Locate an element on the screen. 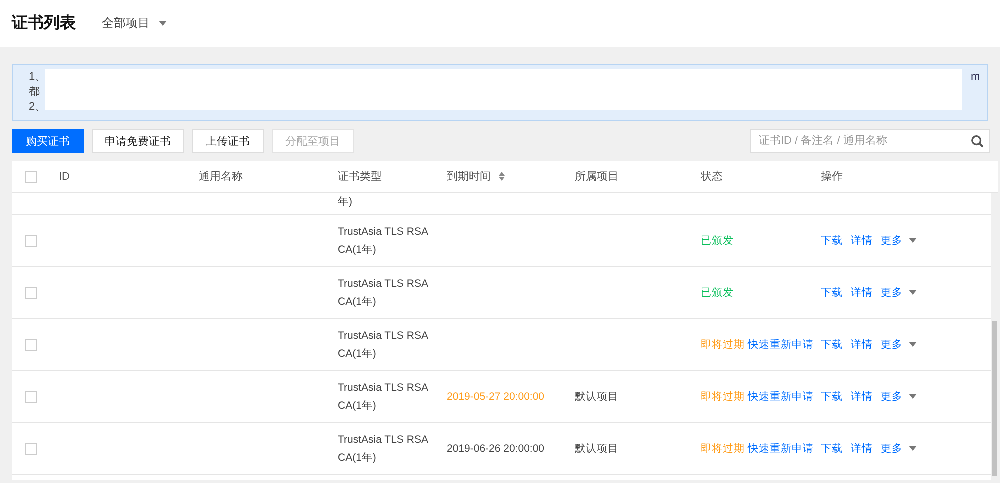  scrollbar is located at coordinates (994, 336).